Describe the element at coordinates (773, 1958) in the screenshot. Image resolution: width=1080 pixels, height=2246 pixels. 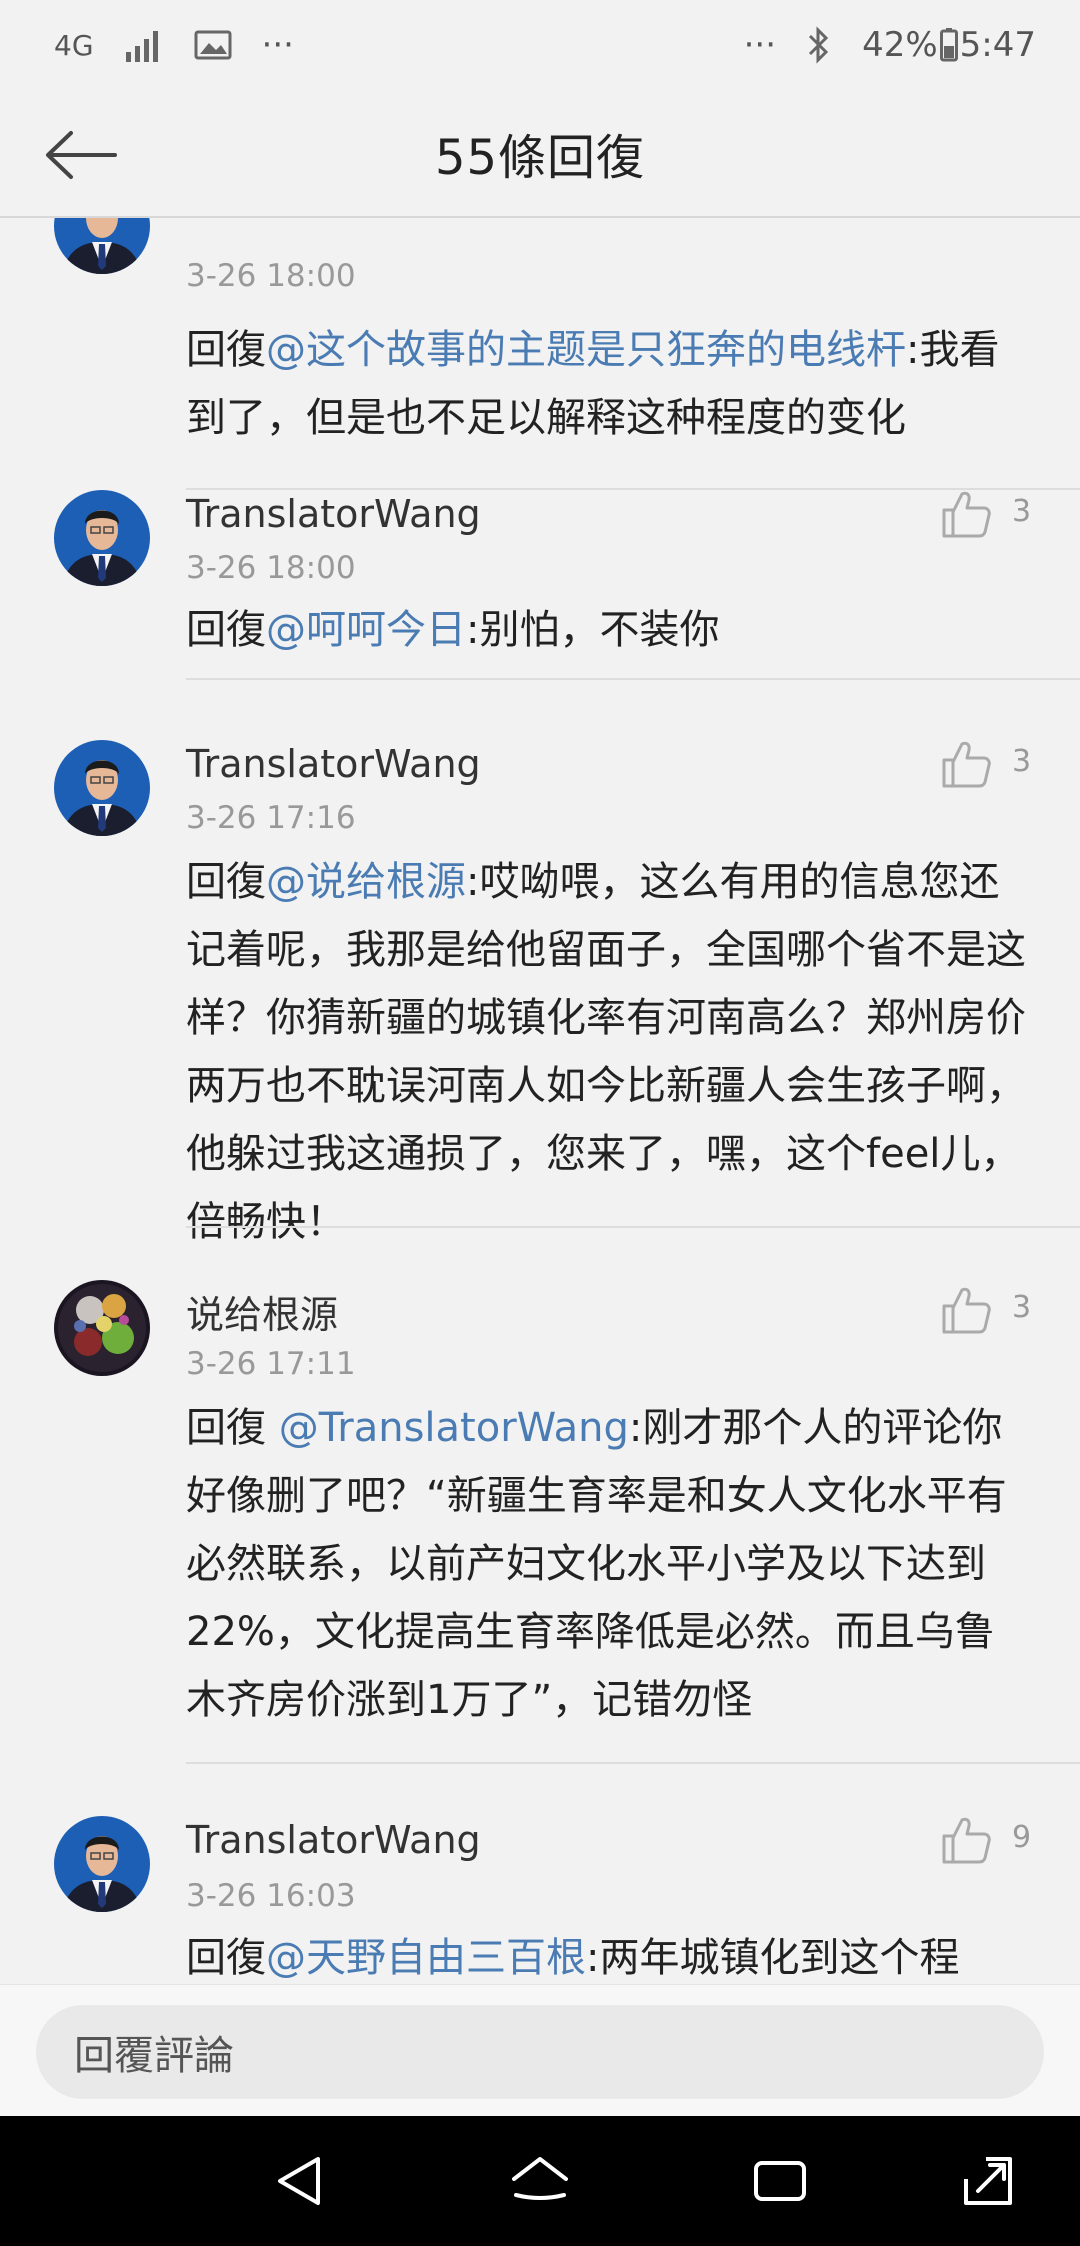
I see `comment-text: :两年城镇化到这个程` at that location.